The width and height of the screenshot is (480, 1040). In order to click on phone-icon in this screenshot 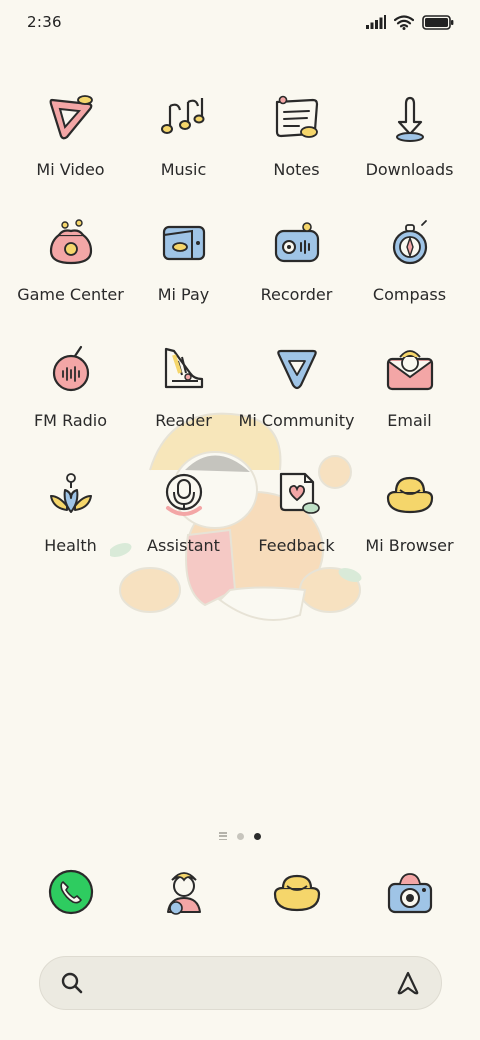, I will do `click(70, 892)`.